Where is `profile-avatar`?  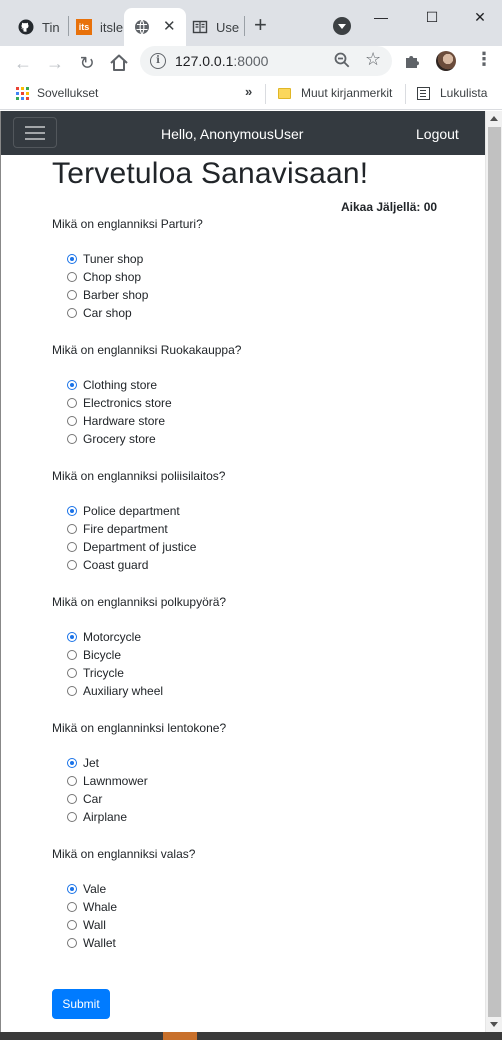 profile-avatar is located at coordinates (446, 61).